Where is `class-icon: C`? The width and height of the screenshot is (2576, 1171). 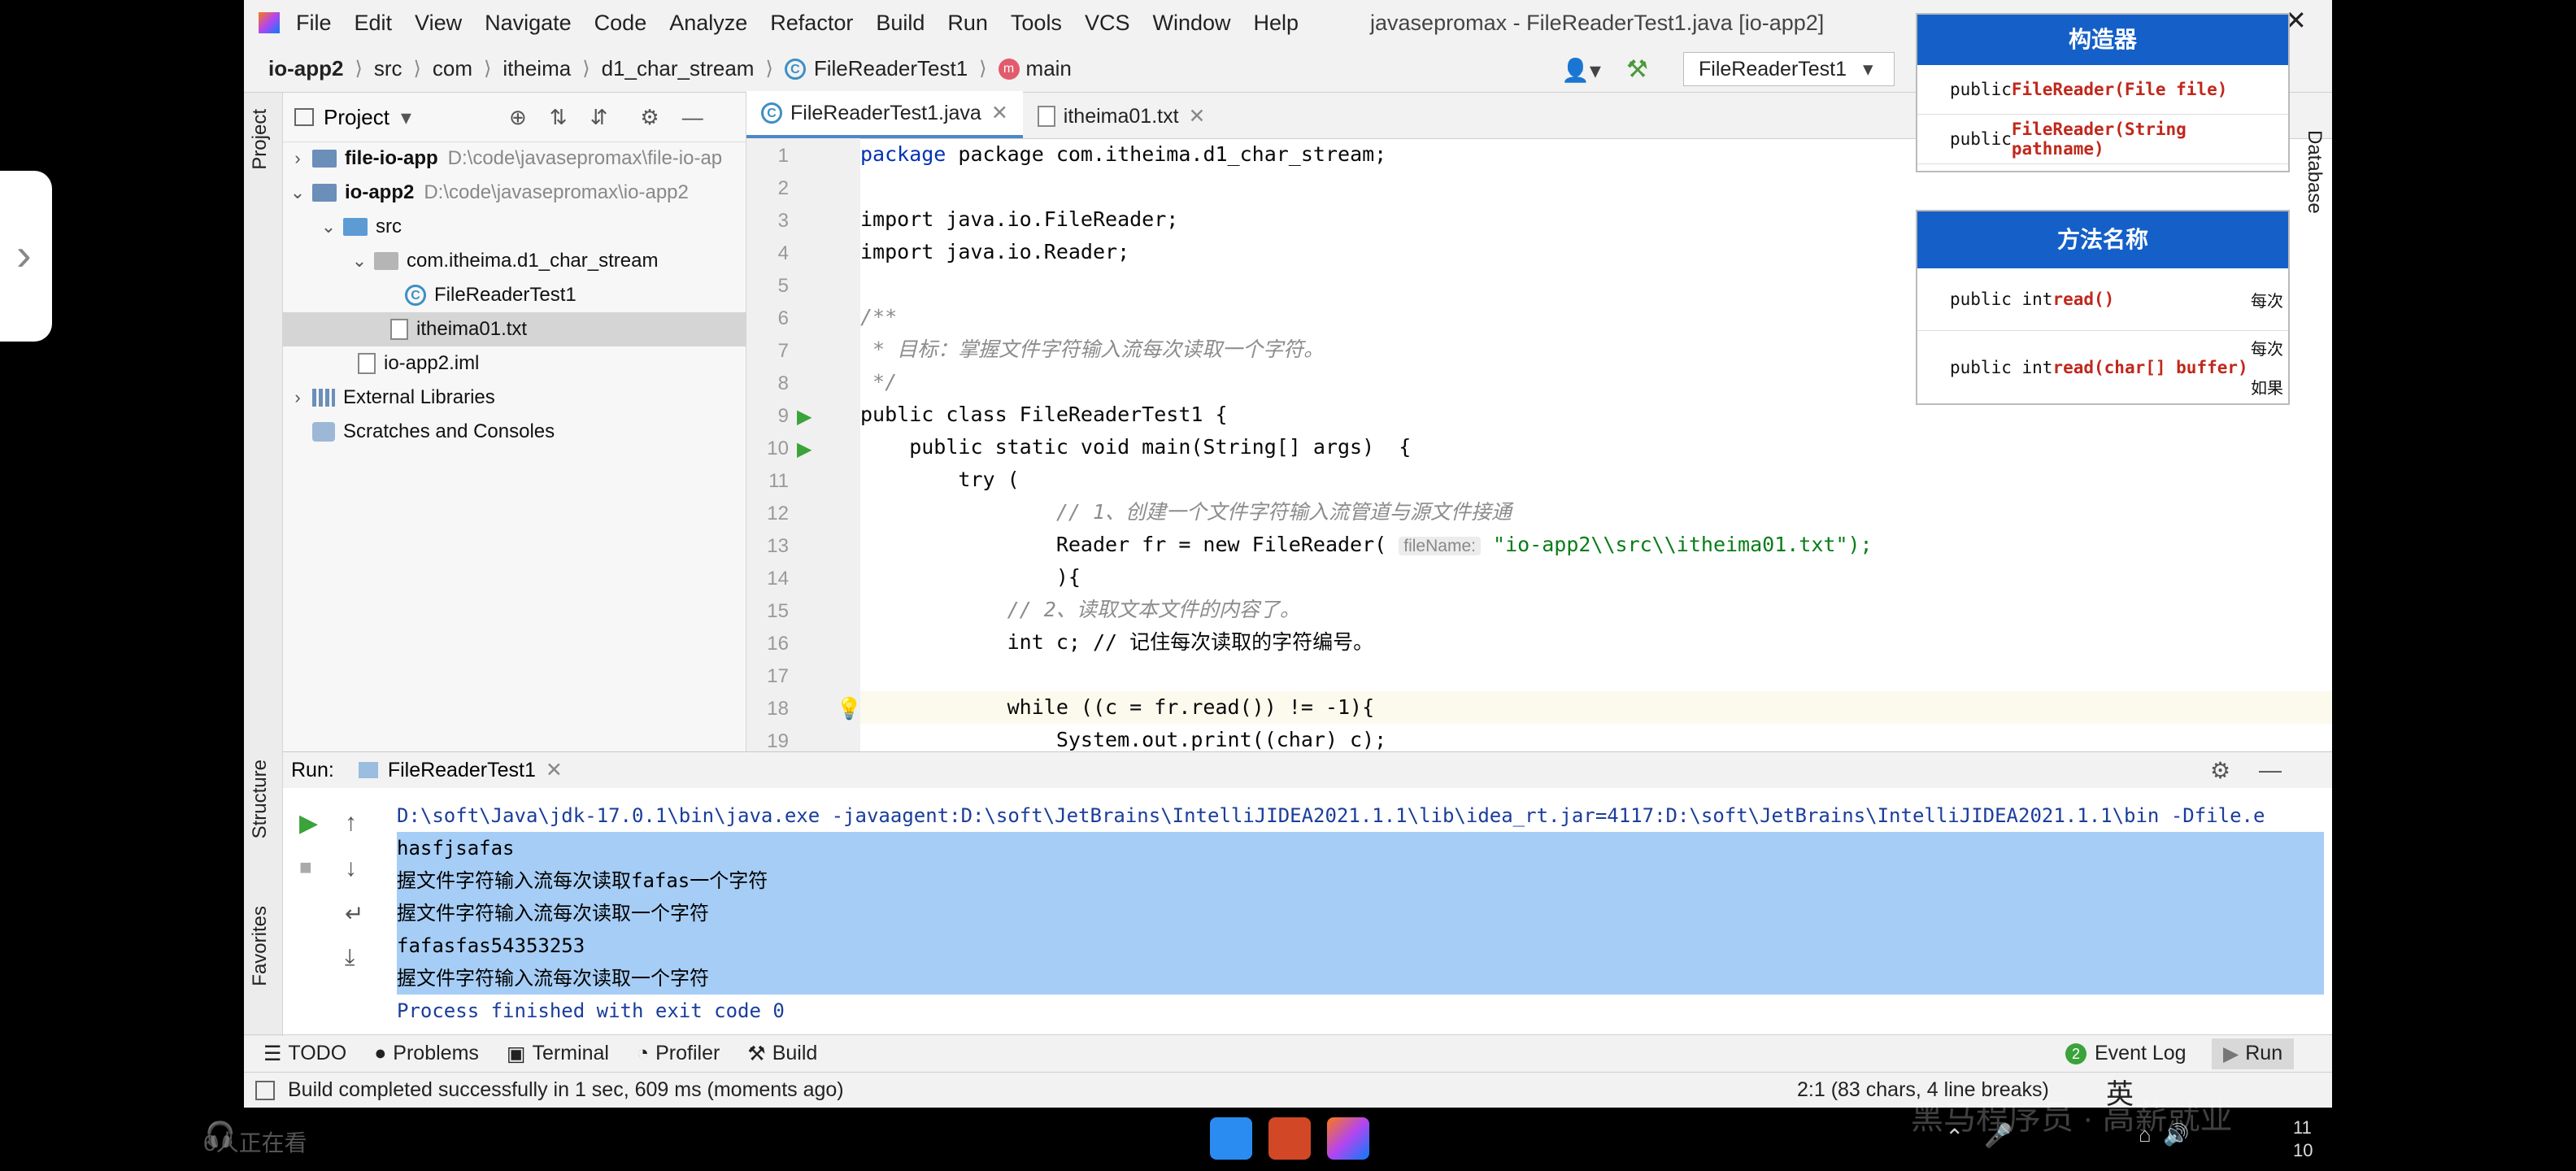 class-icon: C is located at coordinates (795, 69).